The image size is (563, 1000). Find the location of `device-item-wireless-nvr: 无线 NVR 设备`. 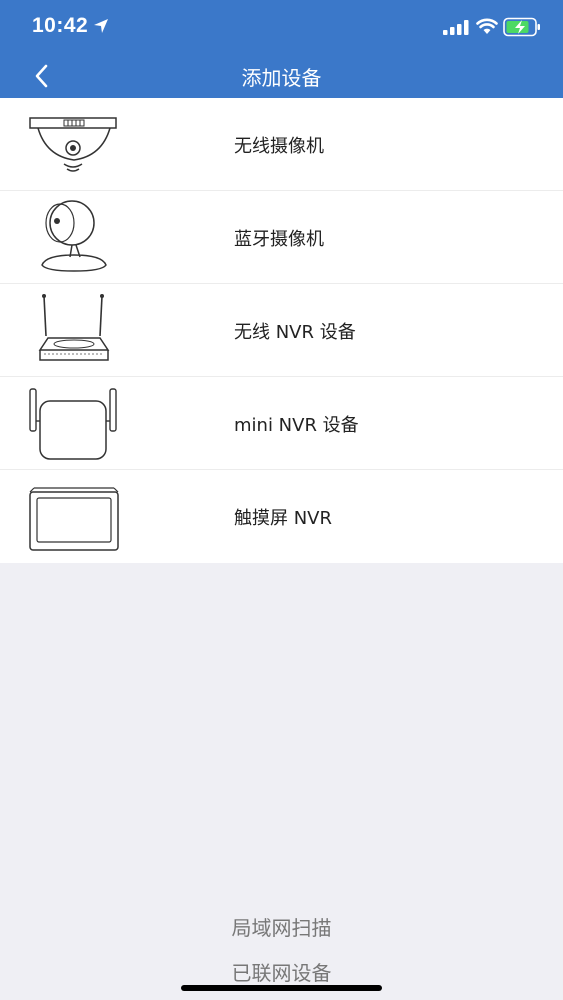

device-item-wireless-nvr: 无线 NVR 设备 is located at coordinates (281, 330).